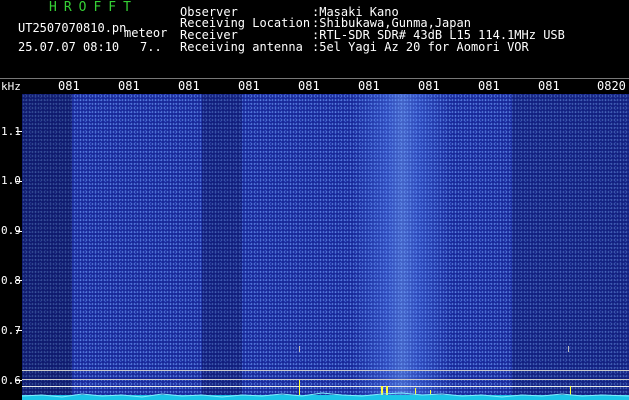 The image size is (629, 400). I want to click on app-logo: HROFFT, so click(93, 7).